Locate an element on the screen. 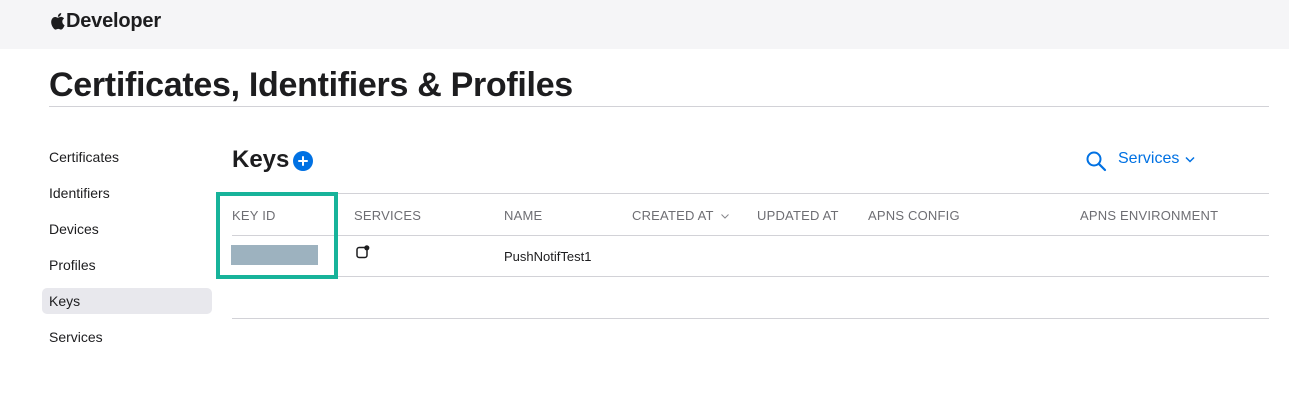 Image resolution: width=1289 pixels, height=394 pixels. section-title: Keys is located at coordinates (261, 159).